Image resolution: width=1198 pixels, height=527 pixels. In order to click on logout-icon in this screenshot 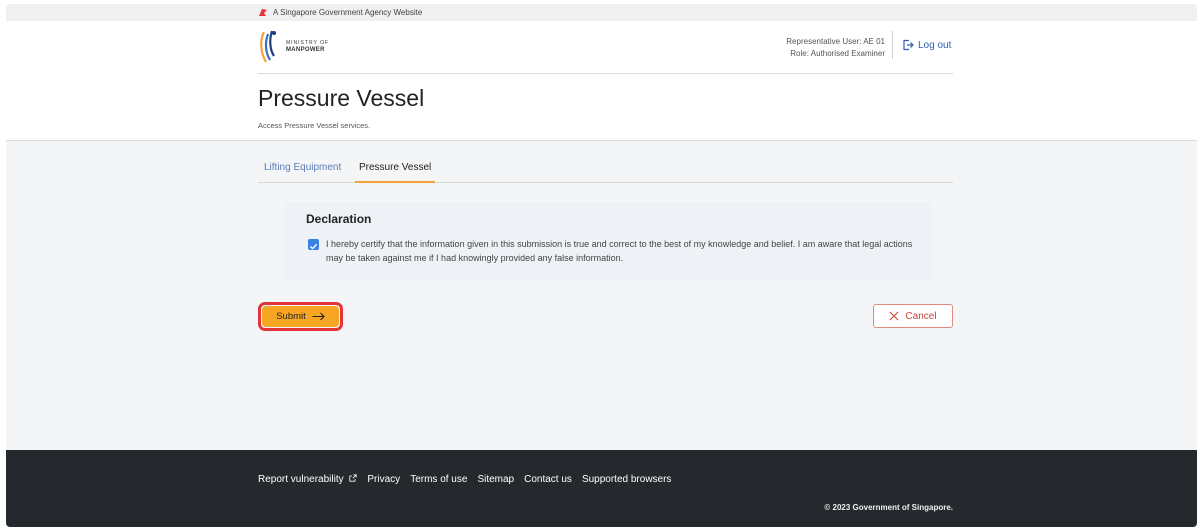, I will do `click(908, 45)`.